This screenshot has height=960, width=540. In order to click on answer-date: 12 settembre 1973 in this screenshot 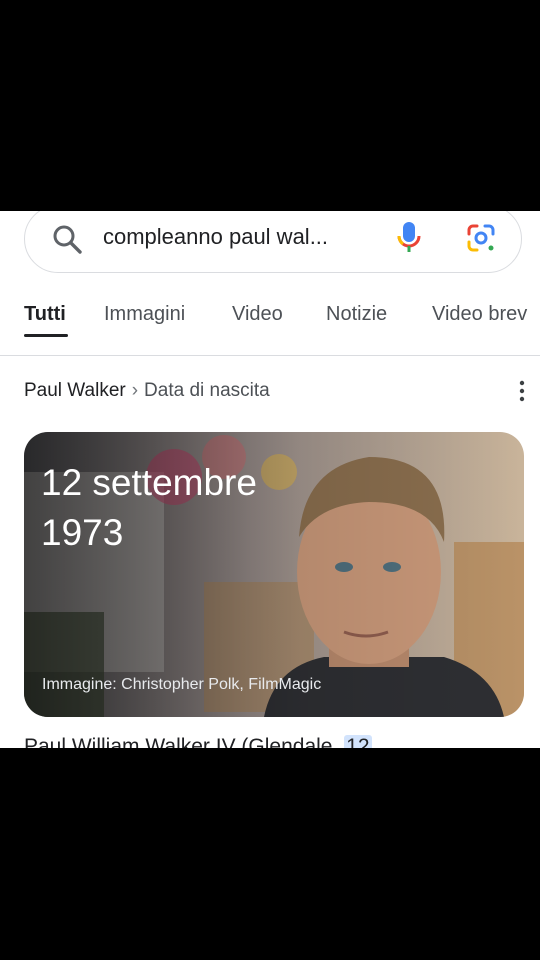, I will do `click(149, 508)`.